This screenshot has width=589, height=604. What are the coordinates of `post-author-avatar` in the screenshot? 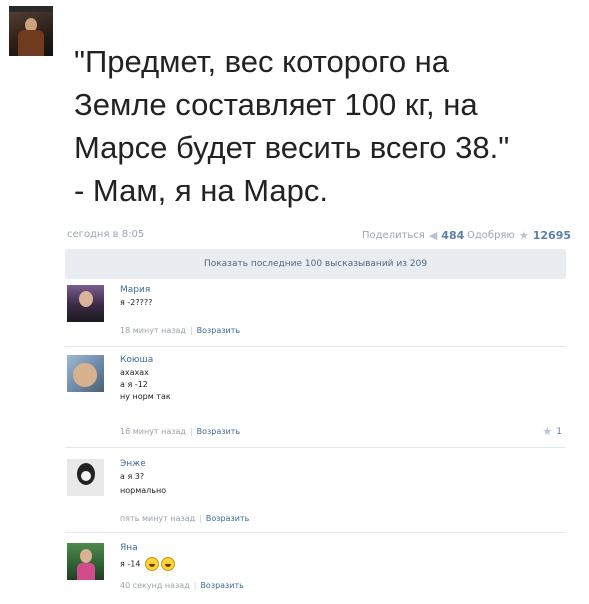 It's located at (31, 31).